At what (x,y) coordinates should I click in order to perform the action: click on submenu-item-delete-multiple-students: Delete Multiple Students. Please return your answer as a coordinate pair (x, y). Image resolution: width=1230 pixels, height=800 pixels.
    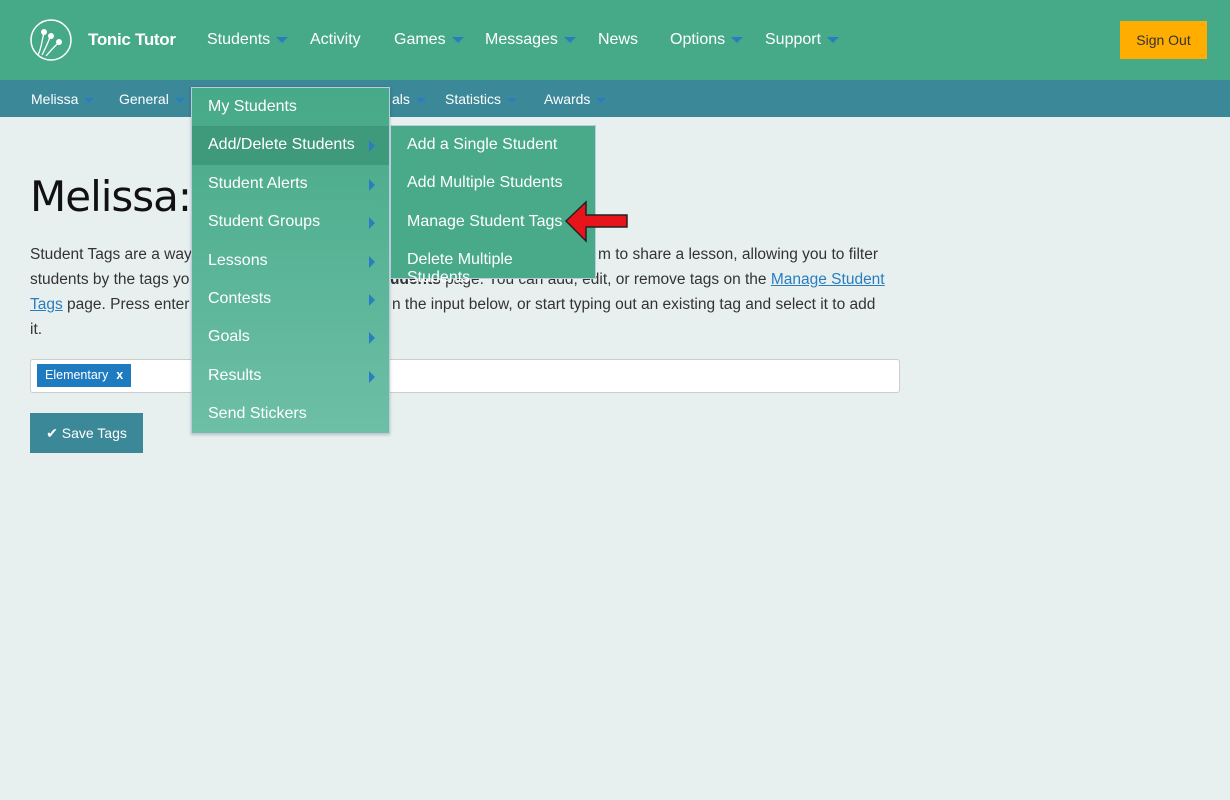
    Looking at the image, I should click on (493, 263).